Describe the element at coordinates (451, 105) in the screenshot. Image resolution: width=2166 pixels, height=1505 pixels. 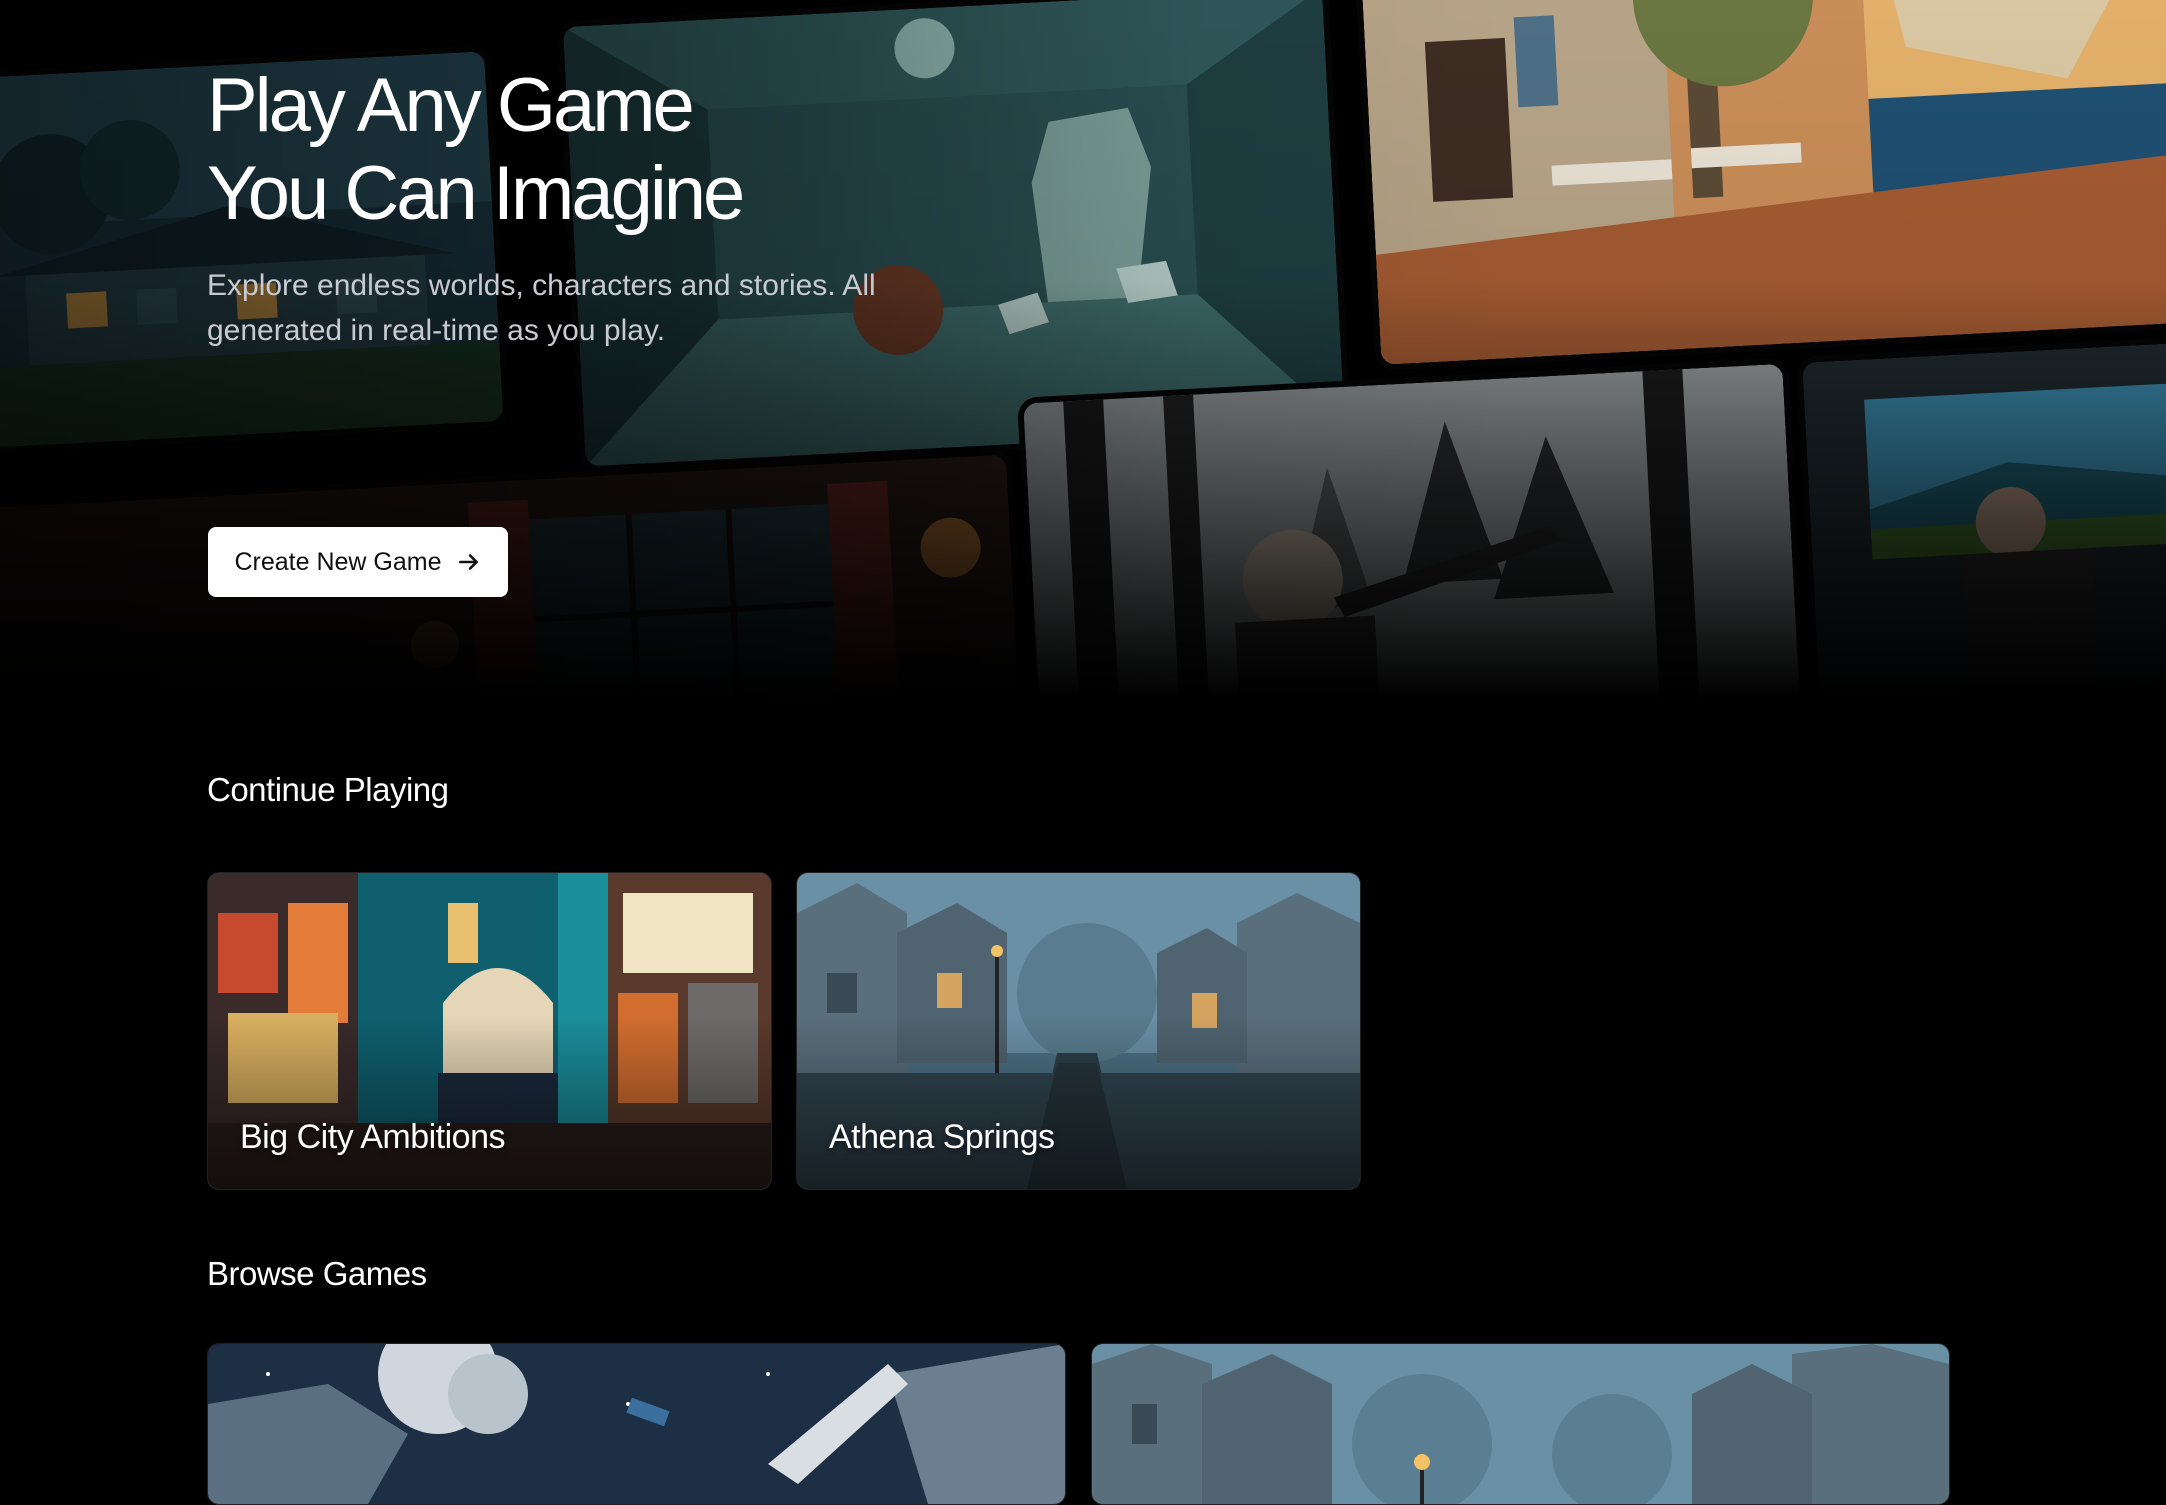
I see `hero-title-line-1: Play Any Game` at that location.